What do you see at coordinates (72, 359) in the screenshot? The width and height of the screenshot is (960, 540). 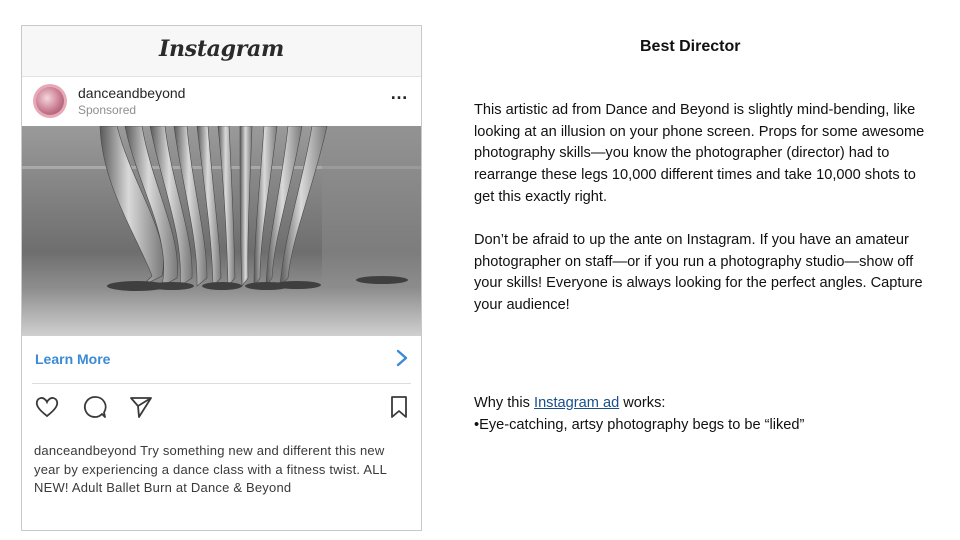 I see `learn-more-link: Learn More` at bounding box center [72, 359].